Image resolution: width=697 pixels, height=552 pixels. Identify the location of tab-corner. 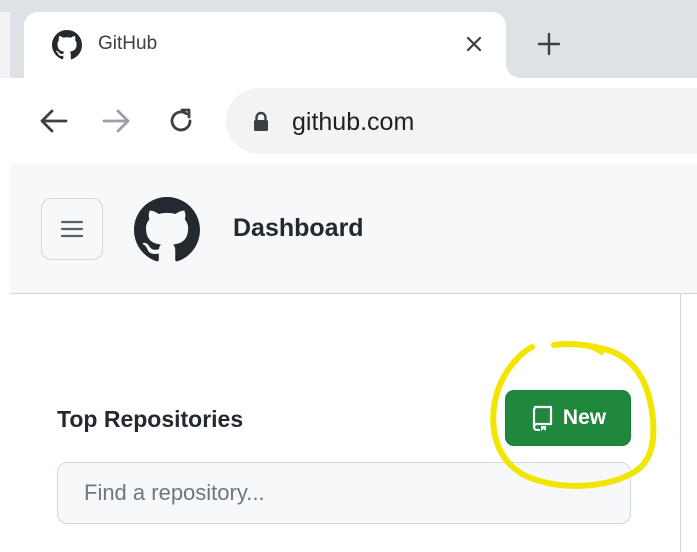
(513, 71).